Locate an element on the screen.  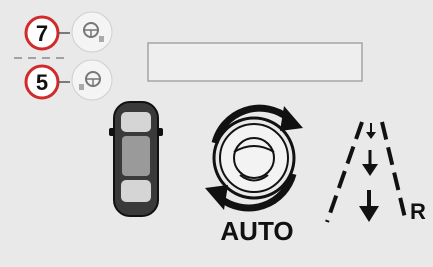
callout-5: 5 is located at coordinates (68, 80).